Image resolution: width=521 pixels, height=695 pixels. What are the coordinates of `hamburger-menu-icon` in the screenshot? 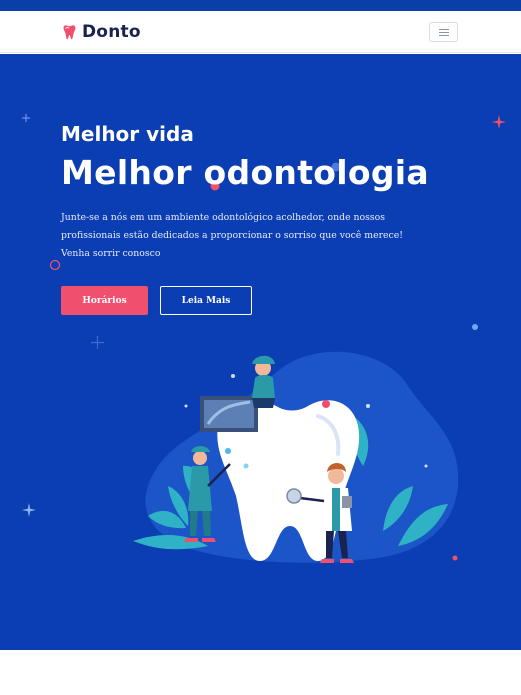 It's located at (443, 29).